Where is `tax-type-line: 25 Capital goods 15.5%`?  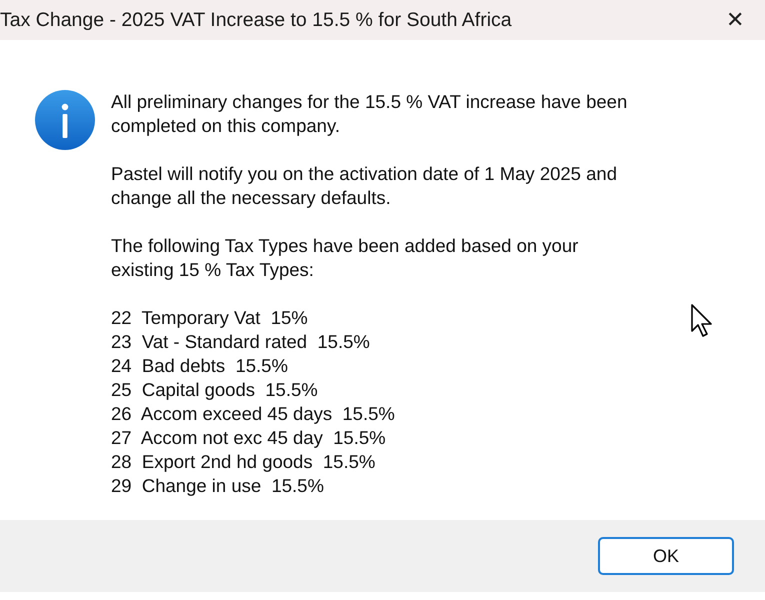
tax-type-line: 25 Capital goods 15.5% is located at coordinates (215, 390).